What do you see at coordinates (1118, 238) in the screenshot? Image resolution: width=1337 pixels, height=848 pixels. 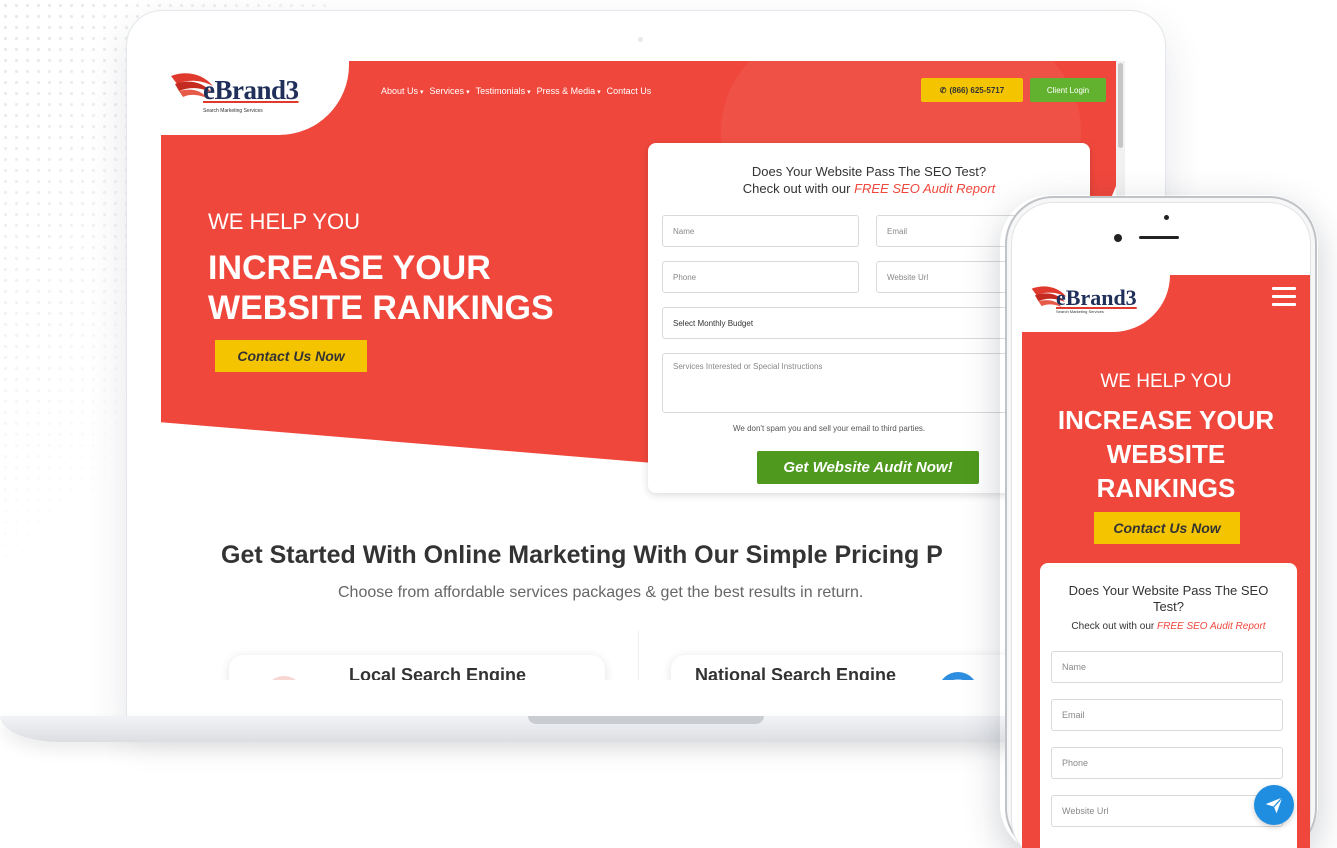 I see `phone-camera` at bounding box center [1118, 238].